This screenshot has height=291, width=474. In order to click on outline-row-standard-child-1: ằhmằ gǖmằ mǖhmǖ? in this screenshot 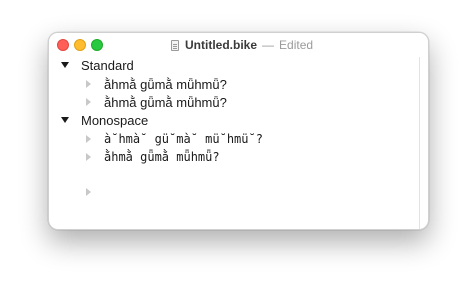, I will do `click(156, 84)`.